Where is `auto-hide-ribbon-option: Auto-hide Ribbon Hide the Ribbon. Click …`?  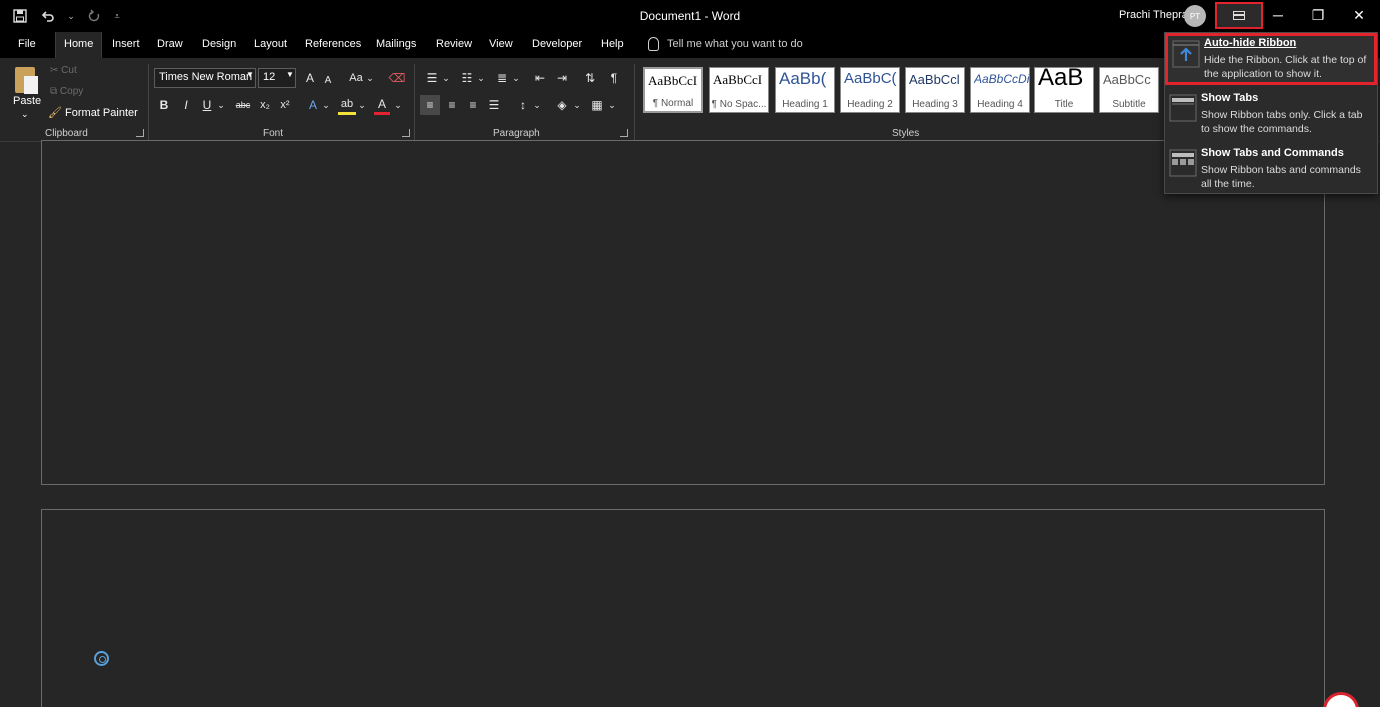 auto-hide-ribbon-option: Auto-hide Ribbon Hide the Ribbon. Click … is located at coordinates (1271, 59).